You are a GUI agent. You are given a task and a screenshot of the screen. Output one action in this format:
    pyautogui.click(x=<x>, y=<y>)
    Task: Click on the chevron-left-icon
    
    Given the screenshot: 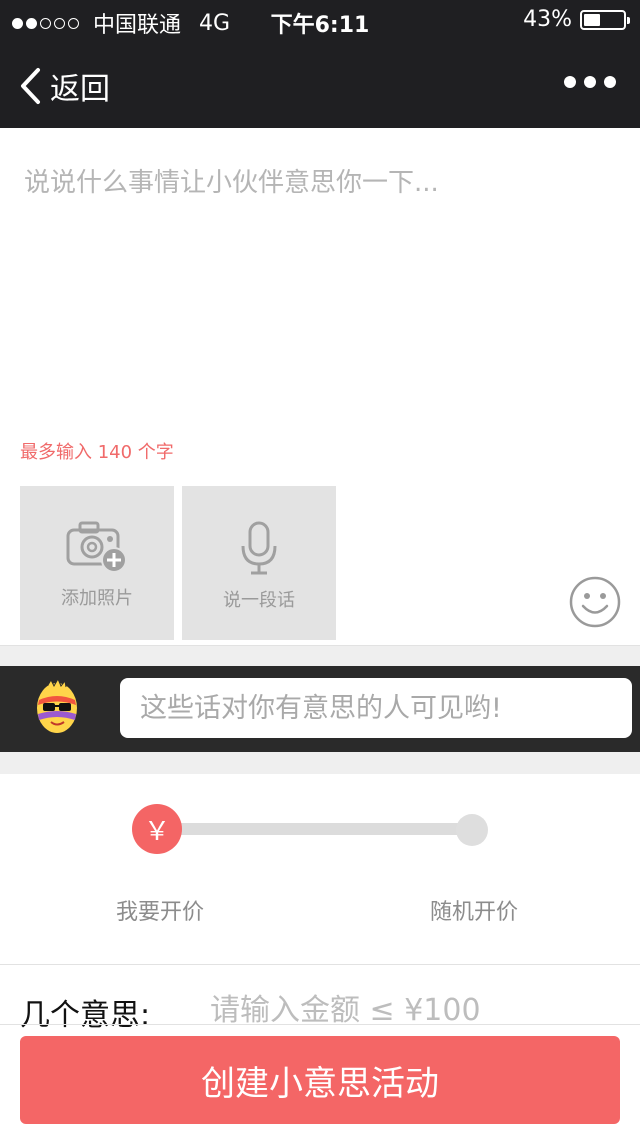 What is the action you would take?
    pyautogui.click(x=30, y=86)
    